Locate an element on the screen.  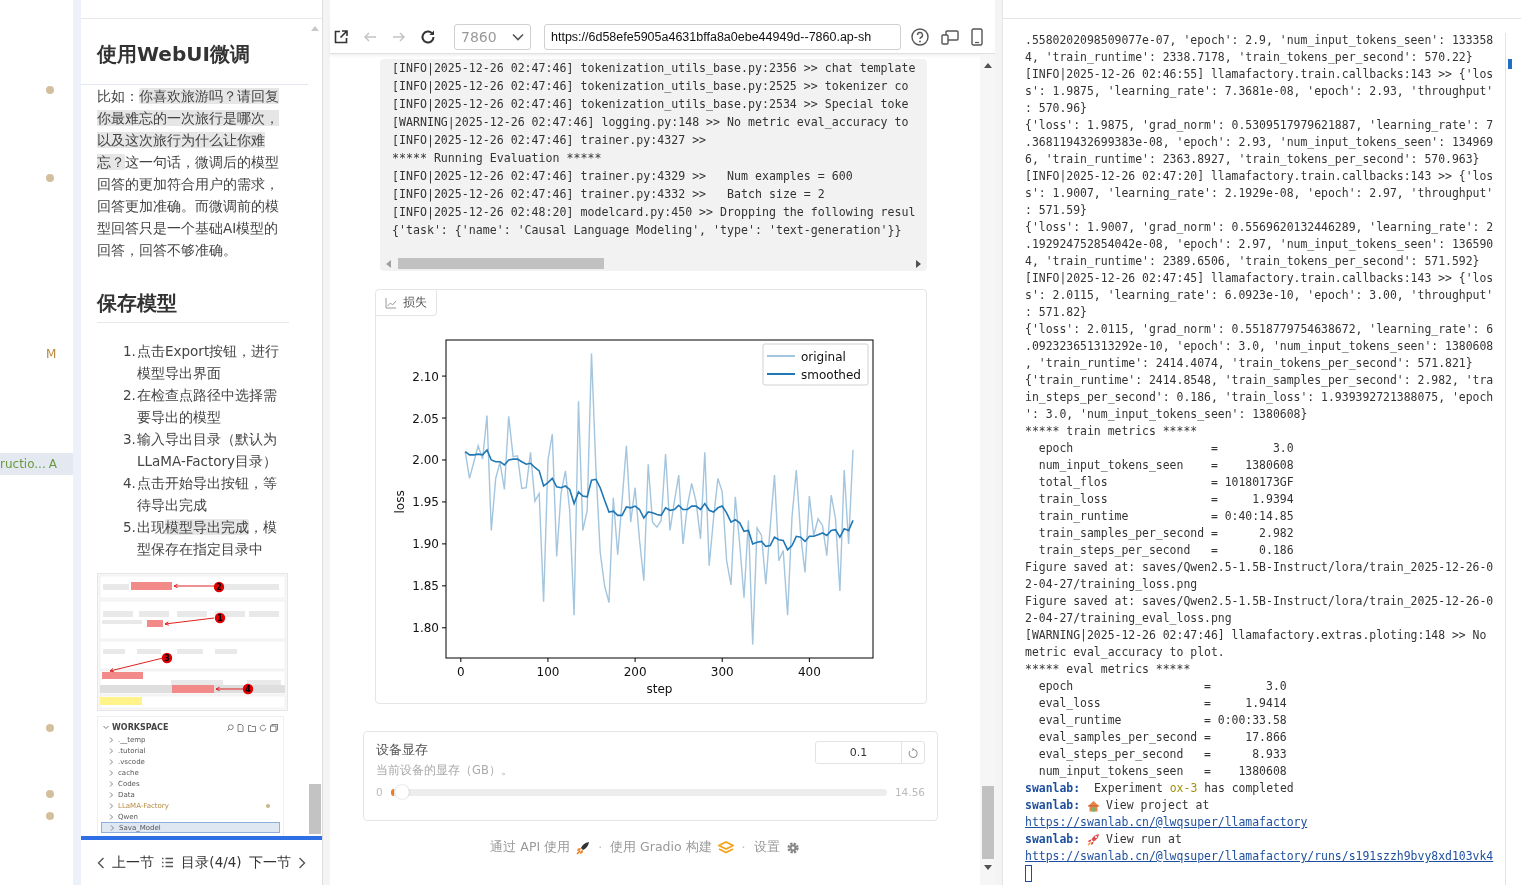
url-field: https://6d58efe5905a4631bffa8a0ebe44949d--7860.ap-sh is located at coordinates (722, 36).